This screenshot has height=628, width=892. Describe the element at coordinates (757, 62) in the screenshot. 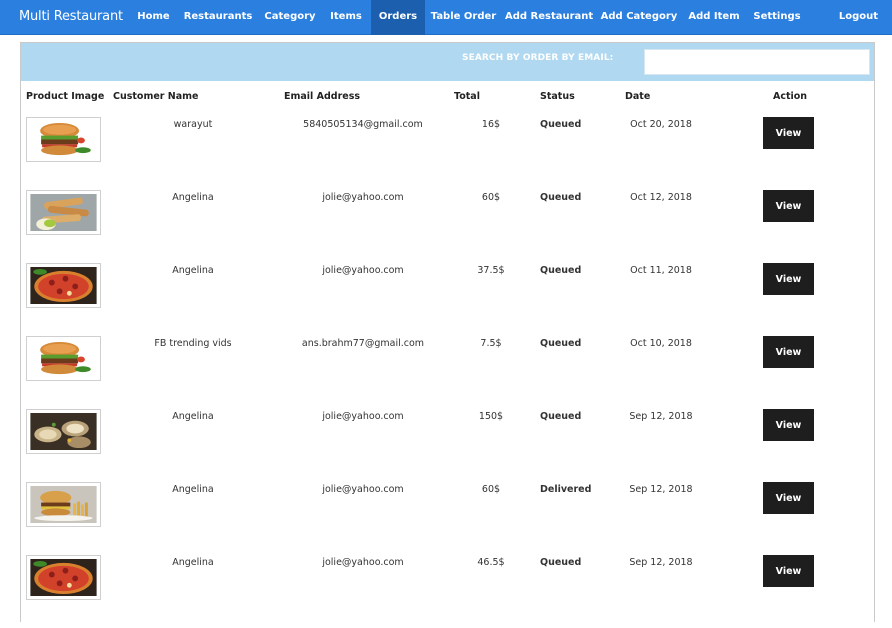

I see `search-email-input` at that location.